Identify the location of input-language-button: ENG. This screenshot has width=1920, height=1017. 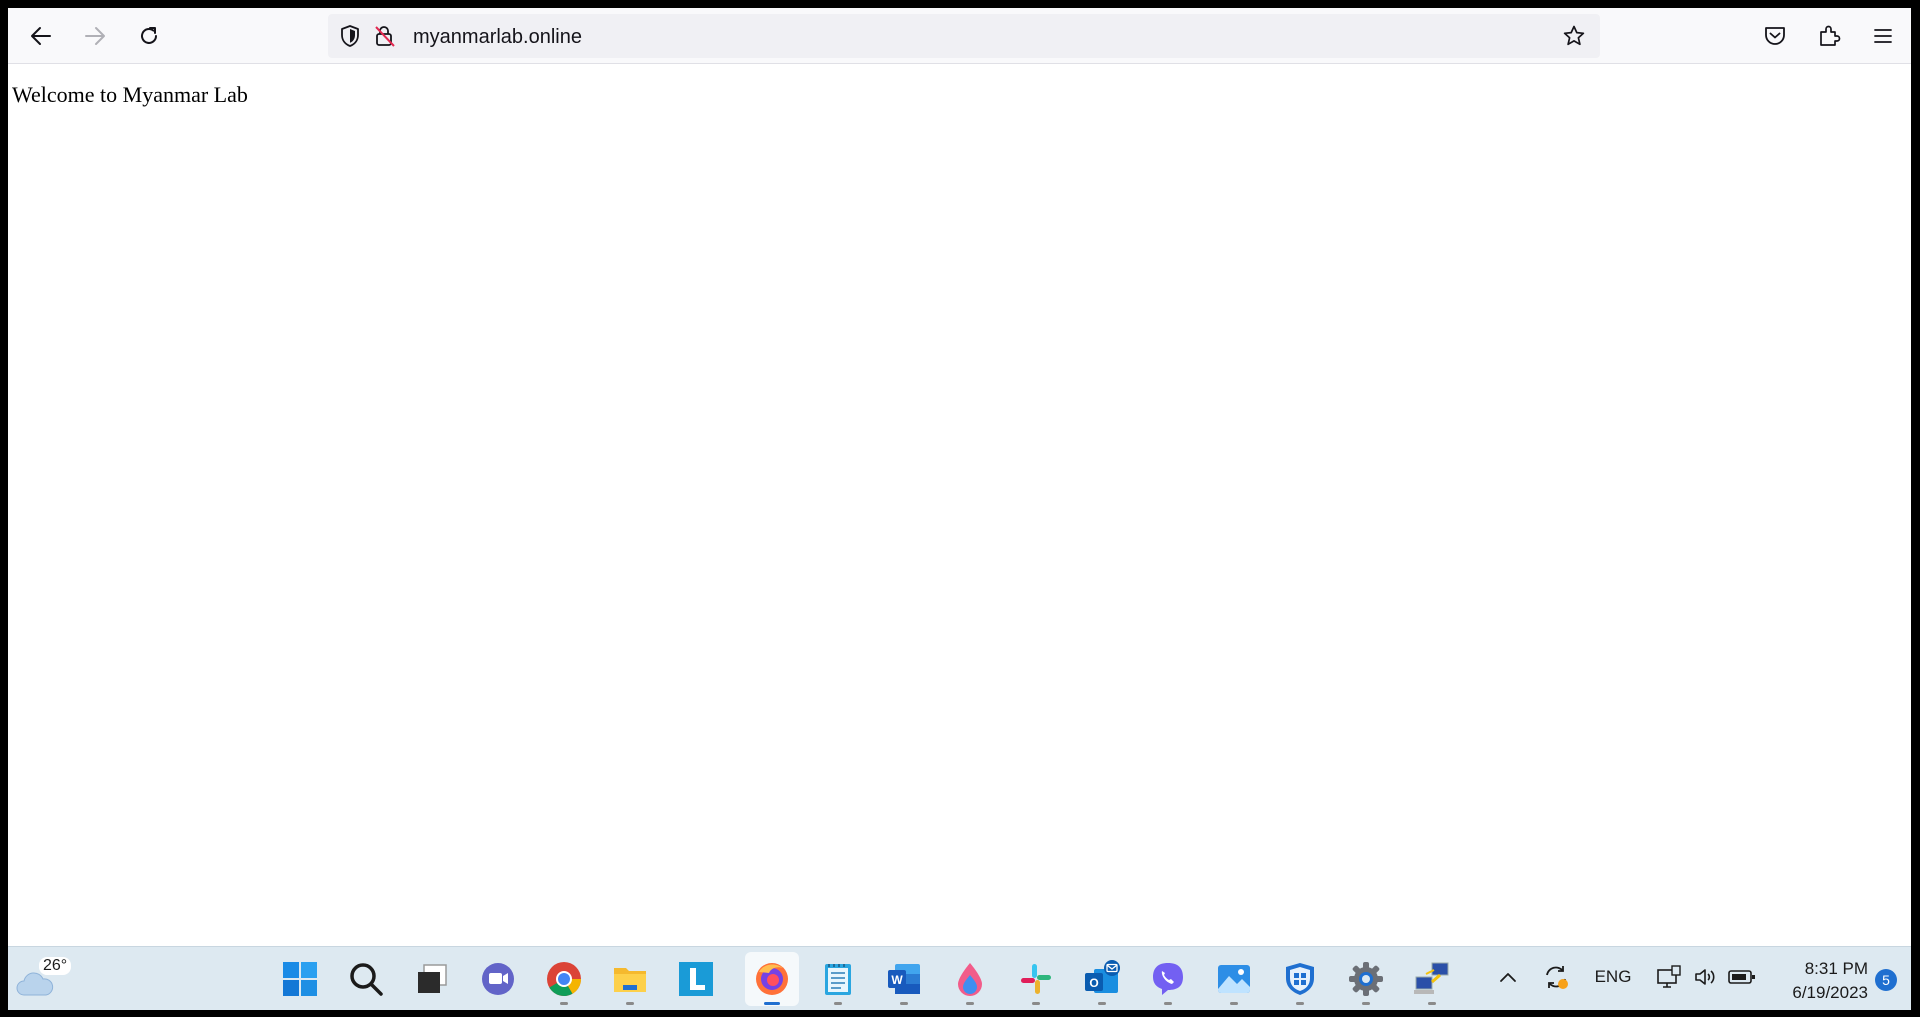
(1613, 977).